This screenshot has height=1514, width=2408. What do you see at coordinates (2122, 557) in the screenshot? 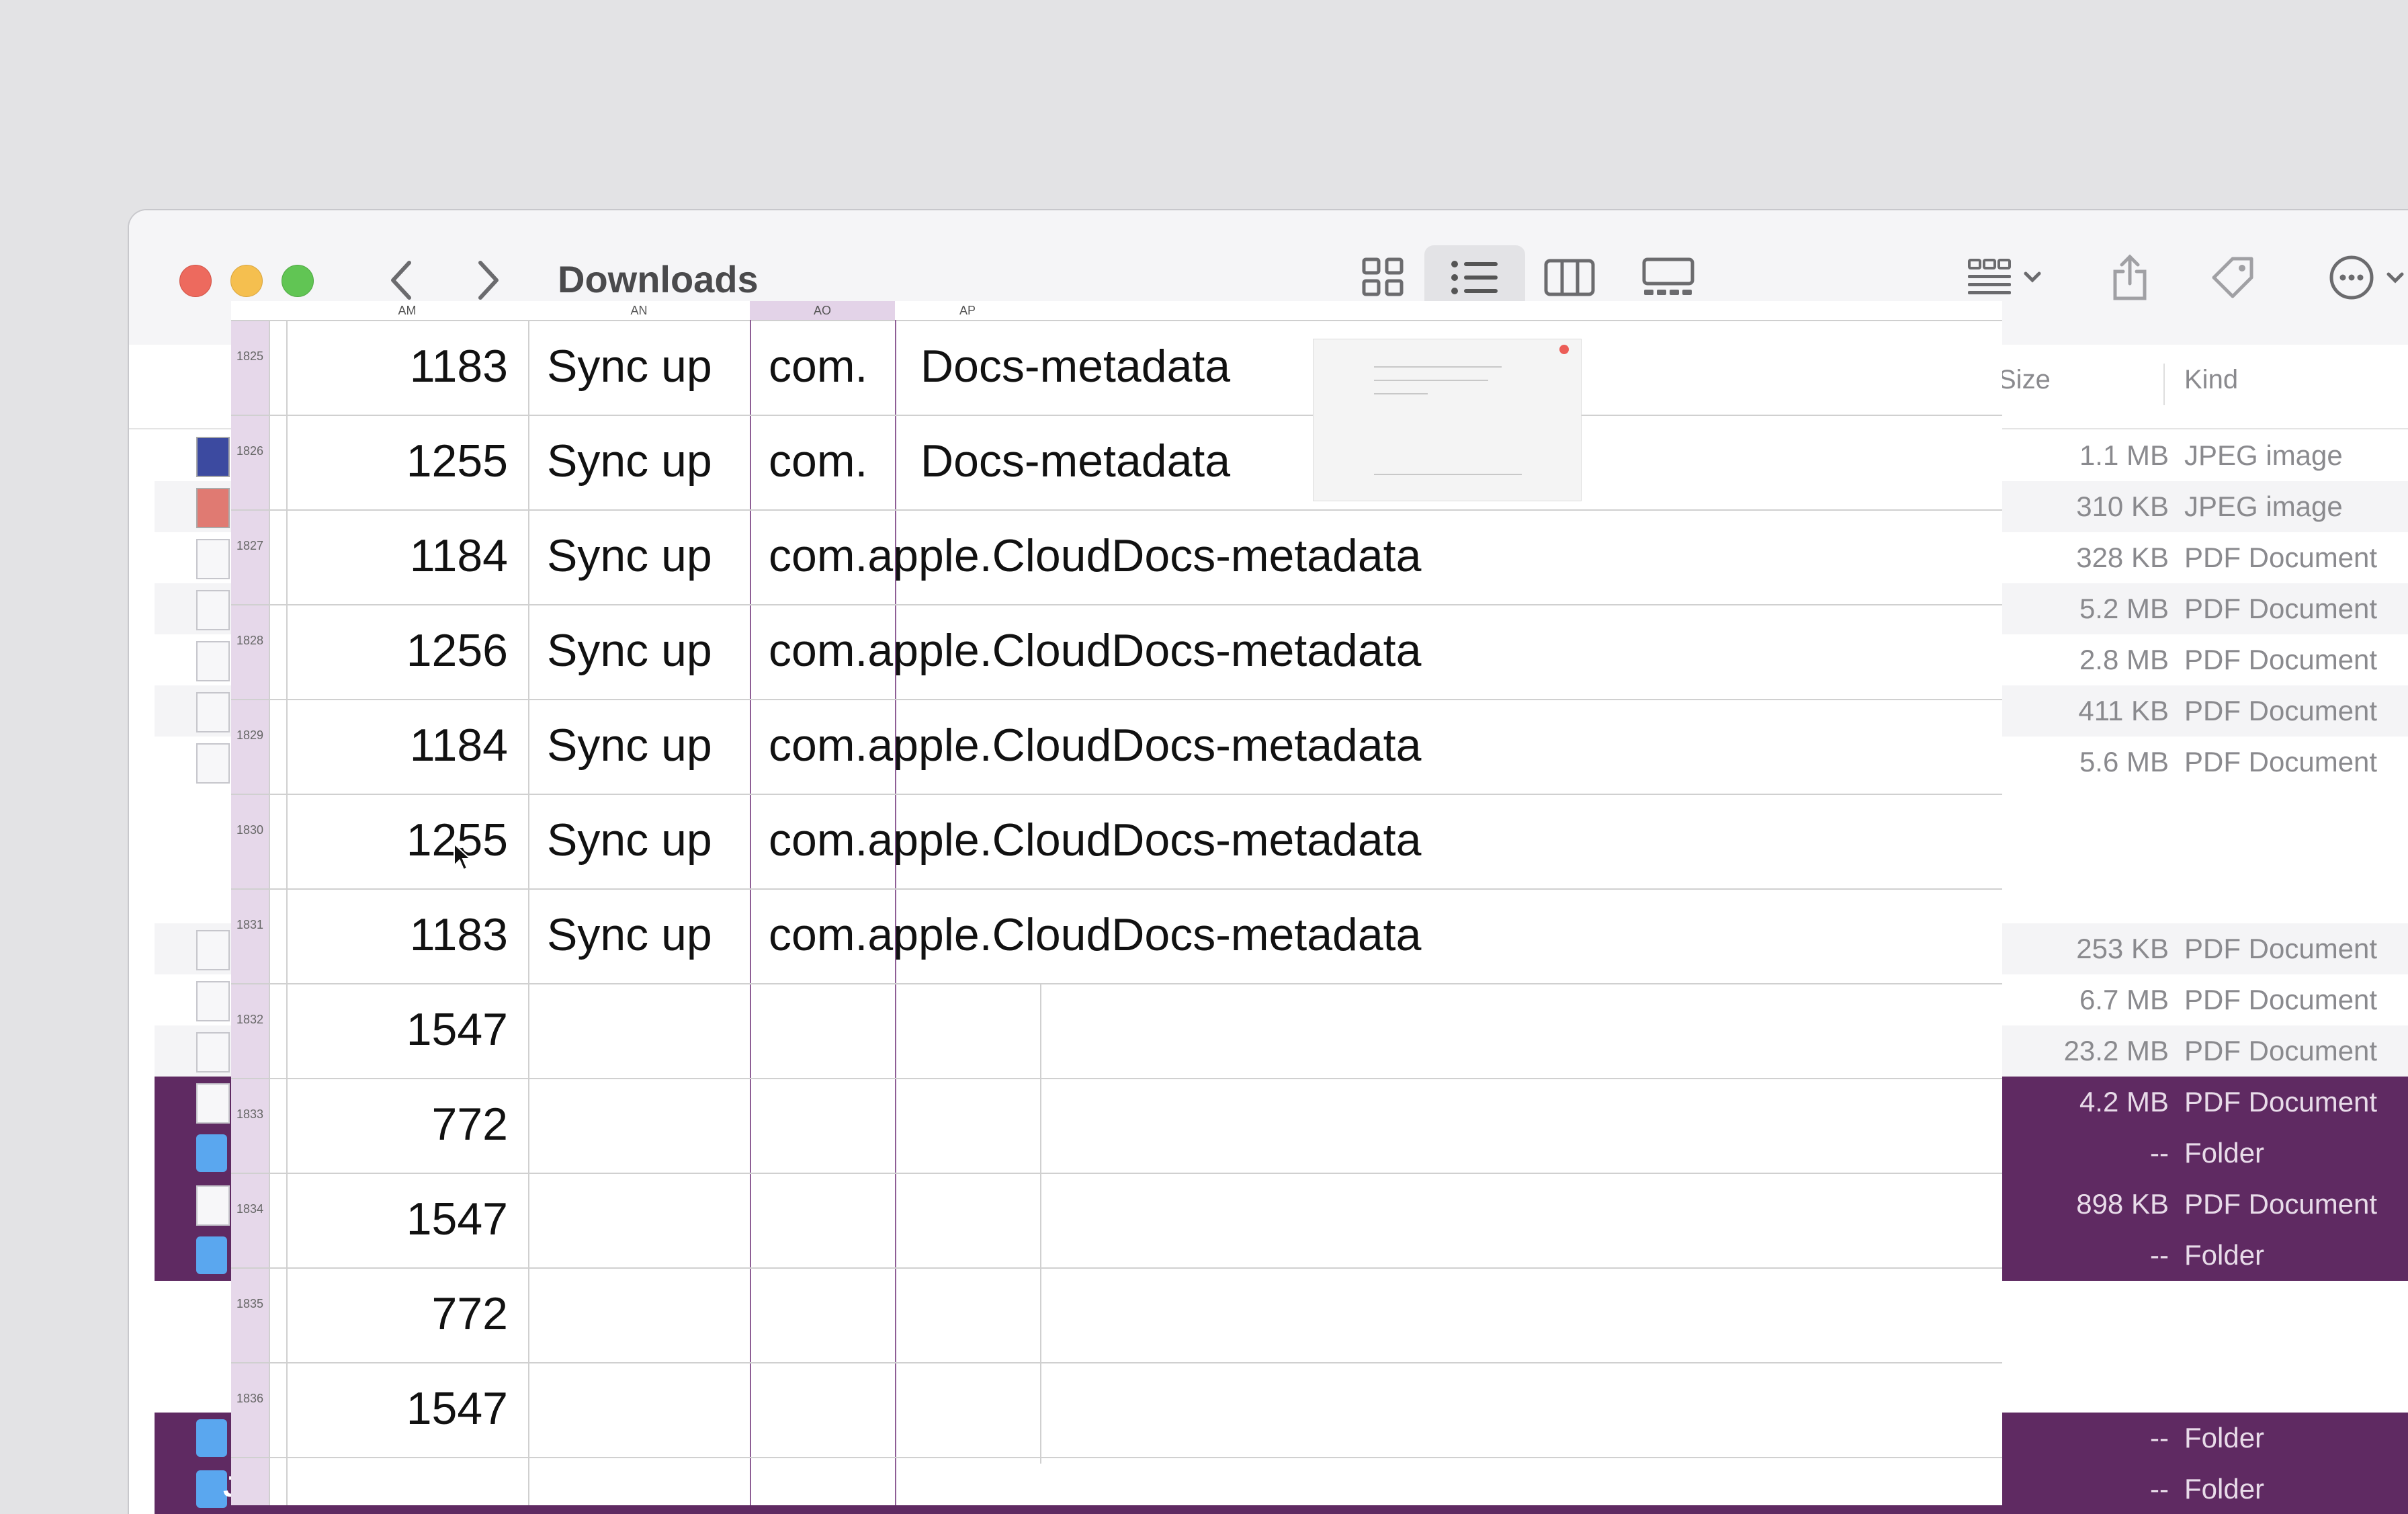
I see `file-size: 328 KB` at bounding box center [2122, 557].